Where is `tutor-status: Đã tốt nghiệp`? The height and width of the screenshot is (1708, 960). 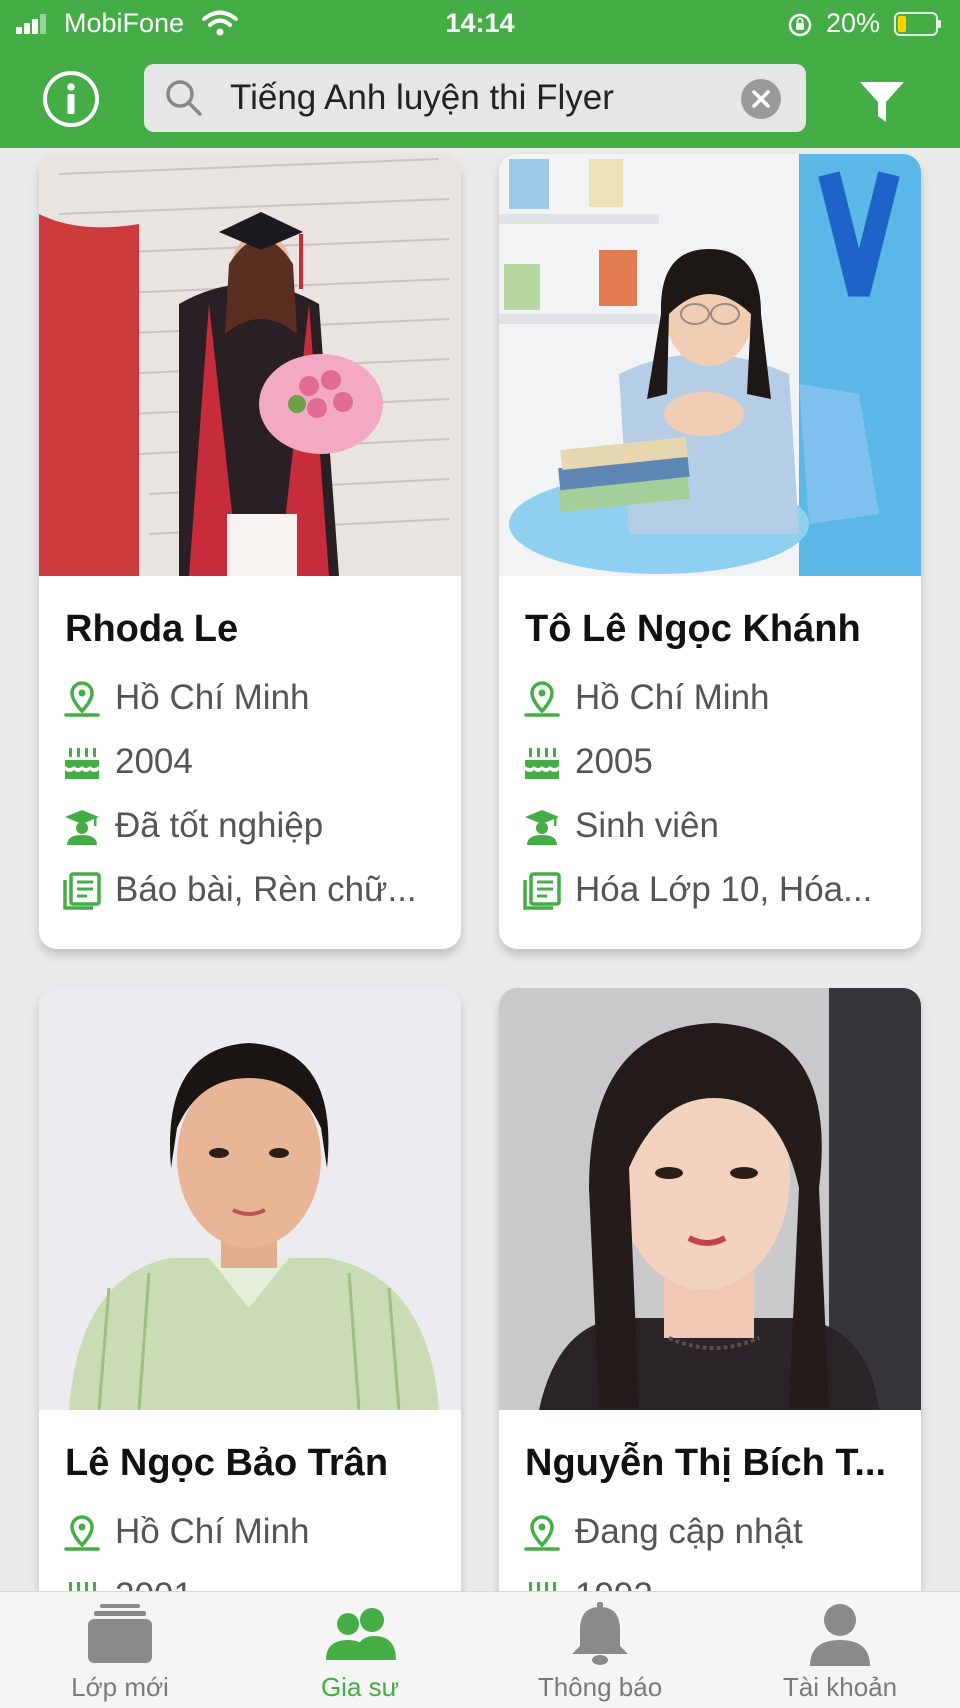 tutor-status: Đã tốt nghiệp is located at coordinates (219, 825).